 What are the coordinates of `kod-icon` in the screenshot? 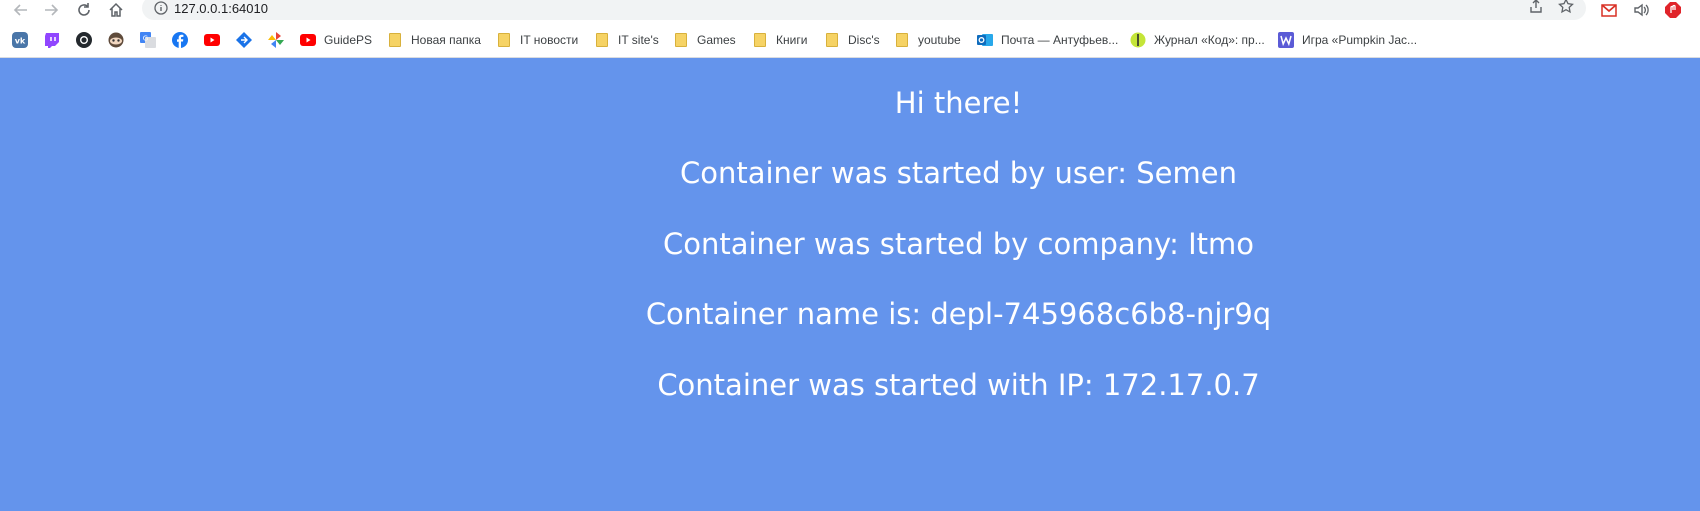 It's located at (1138, 40).